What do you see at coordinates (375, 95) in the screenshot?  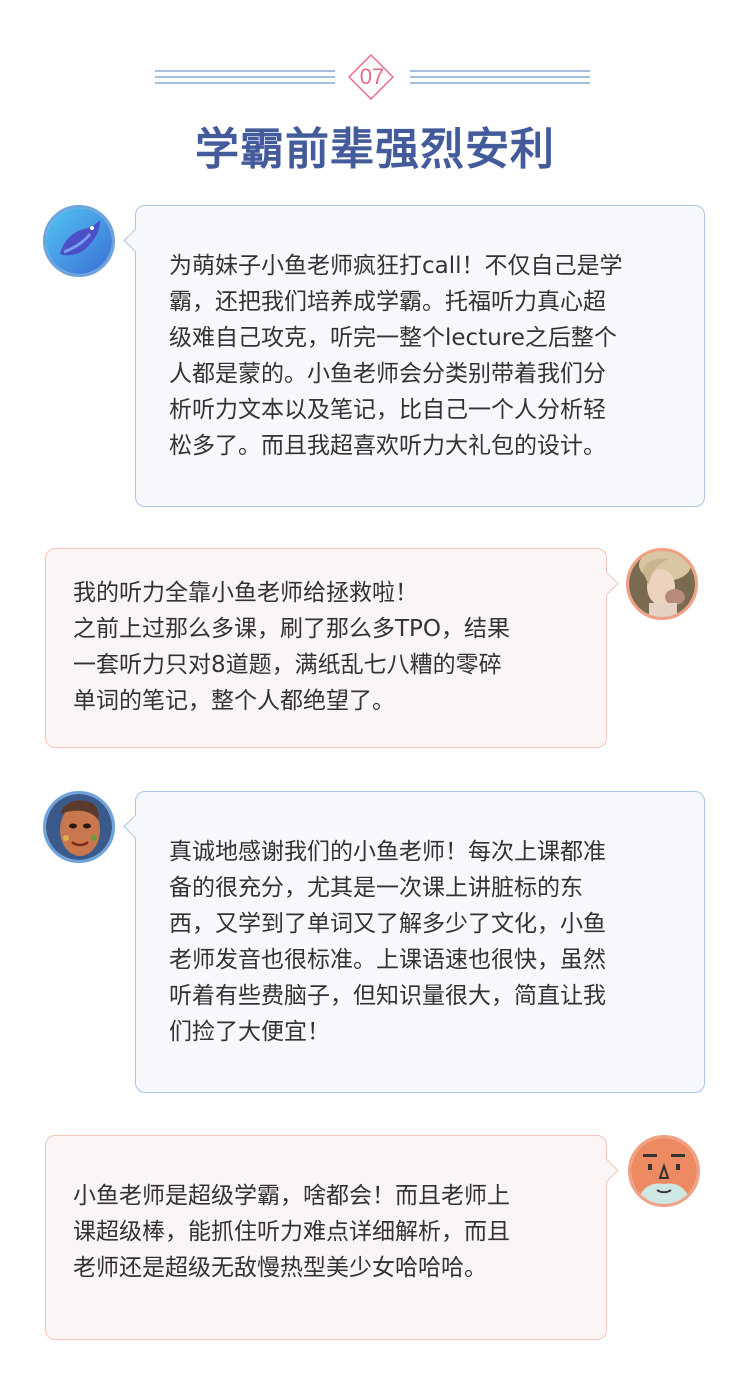 I see `section-header: 07 学霸前辈强烈安利` at bounding box center [375, 95].